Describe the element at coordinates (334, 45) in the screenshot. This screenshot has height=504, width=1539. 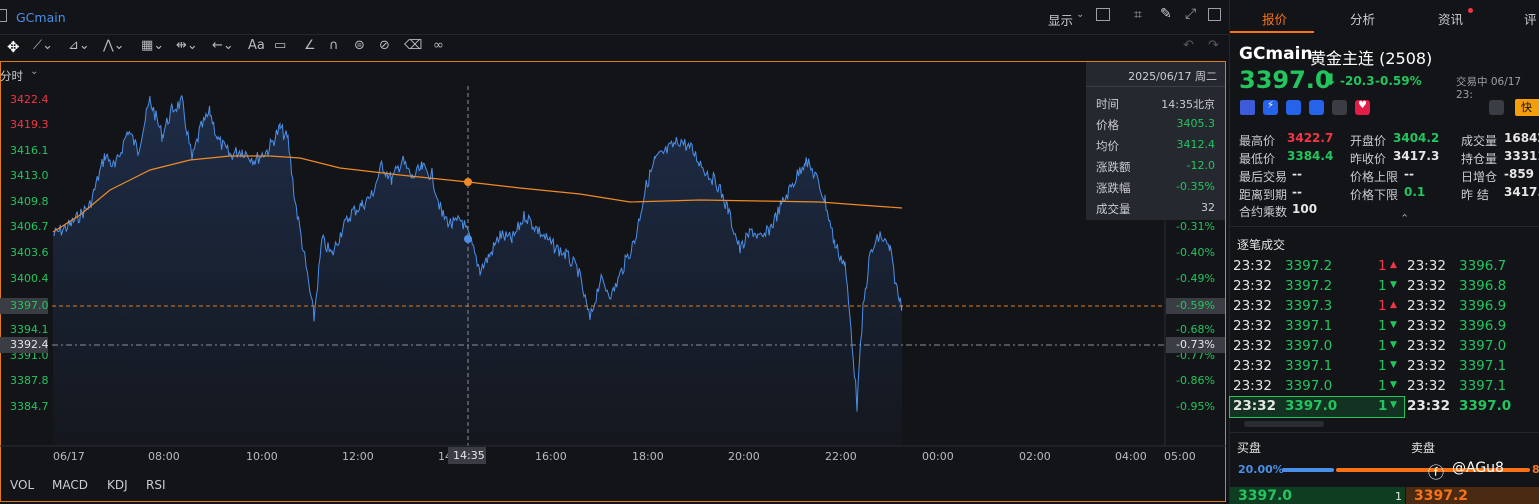
I see `magnet-icon: ∩` at that location.